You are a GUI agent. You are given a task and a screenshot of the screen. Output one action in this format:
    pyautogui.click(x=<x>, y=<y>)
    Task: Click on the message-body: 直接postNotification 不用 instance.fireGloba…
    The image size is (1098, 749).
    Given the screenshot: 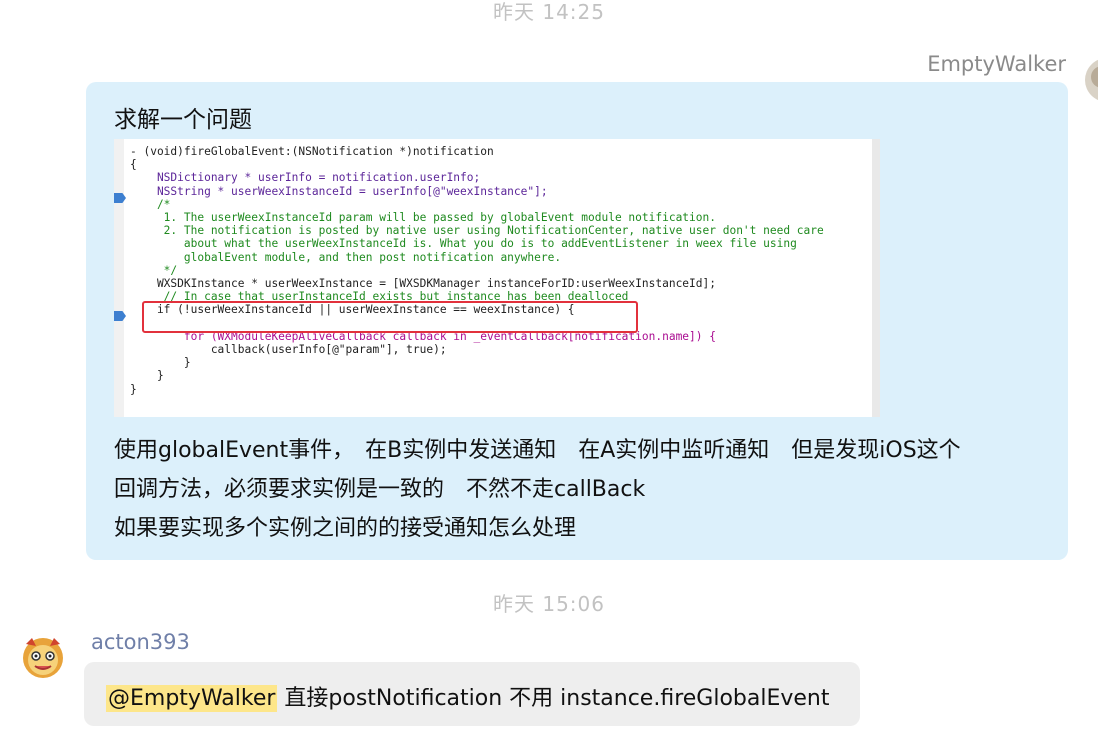 What is the action you would take?
    pyautogui.click(x=553, y=698)
    